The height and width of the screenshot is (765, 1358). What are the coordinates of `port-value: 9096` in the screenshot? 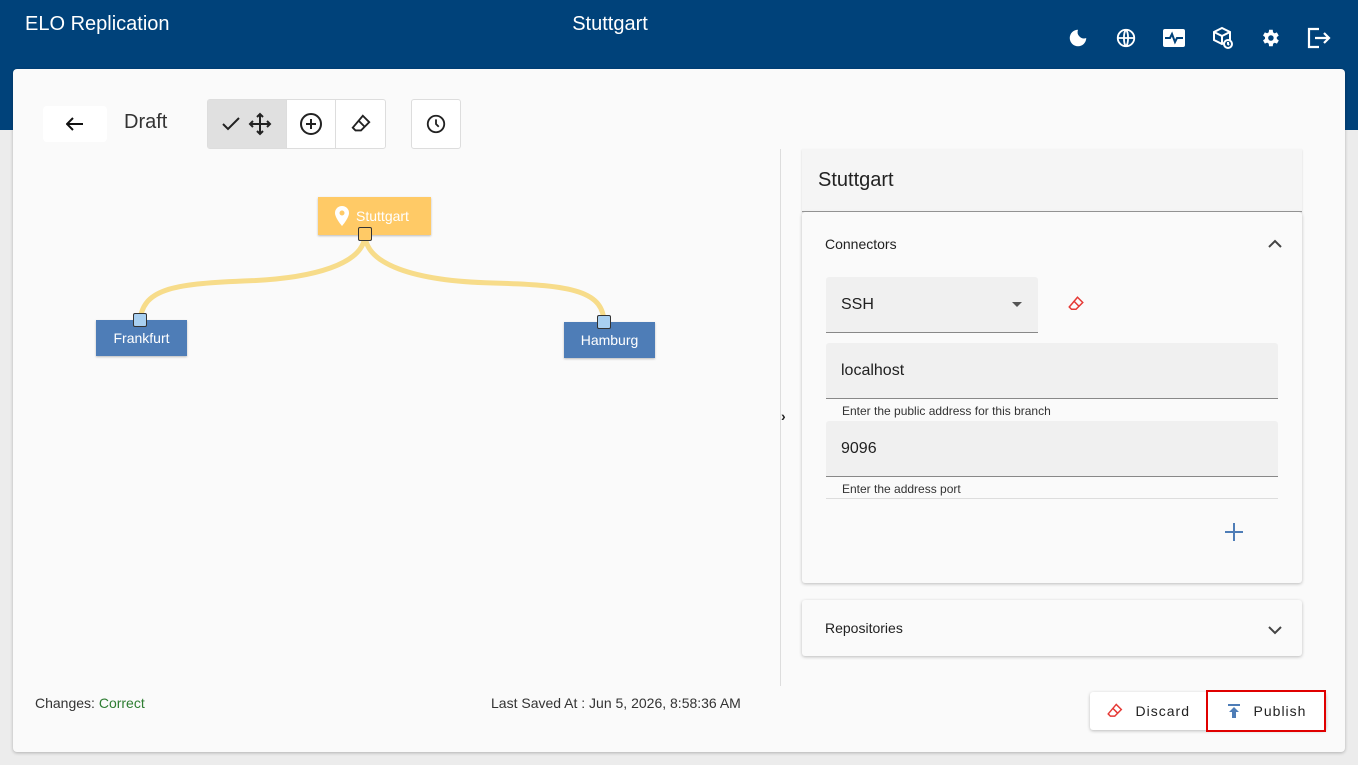 It's located at (859, 448).